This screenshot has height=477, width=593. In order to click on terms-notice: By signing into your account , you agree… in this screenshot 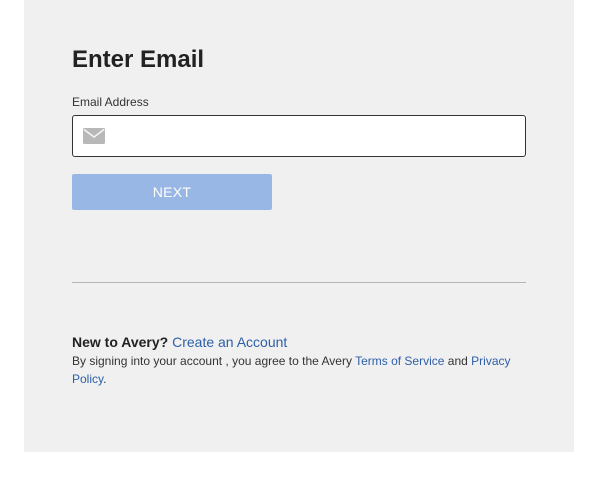, I will do `click(302, 370)`.